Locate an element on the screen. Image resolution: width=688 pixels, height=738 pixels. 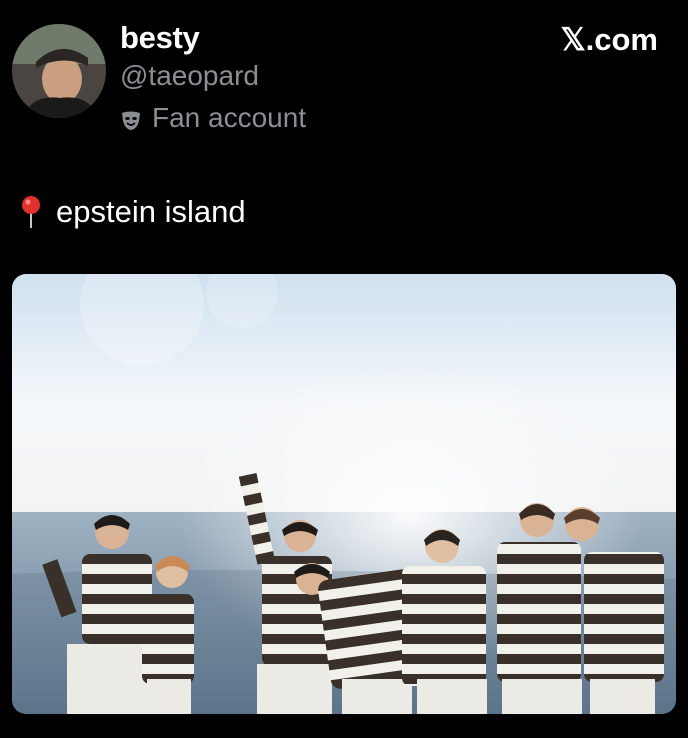
display-name: besty is located at coordinates (160, 38).